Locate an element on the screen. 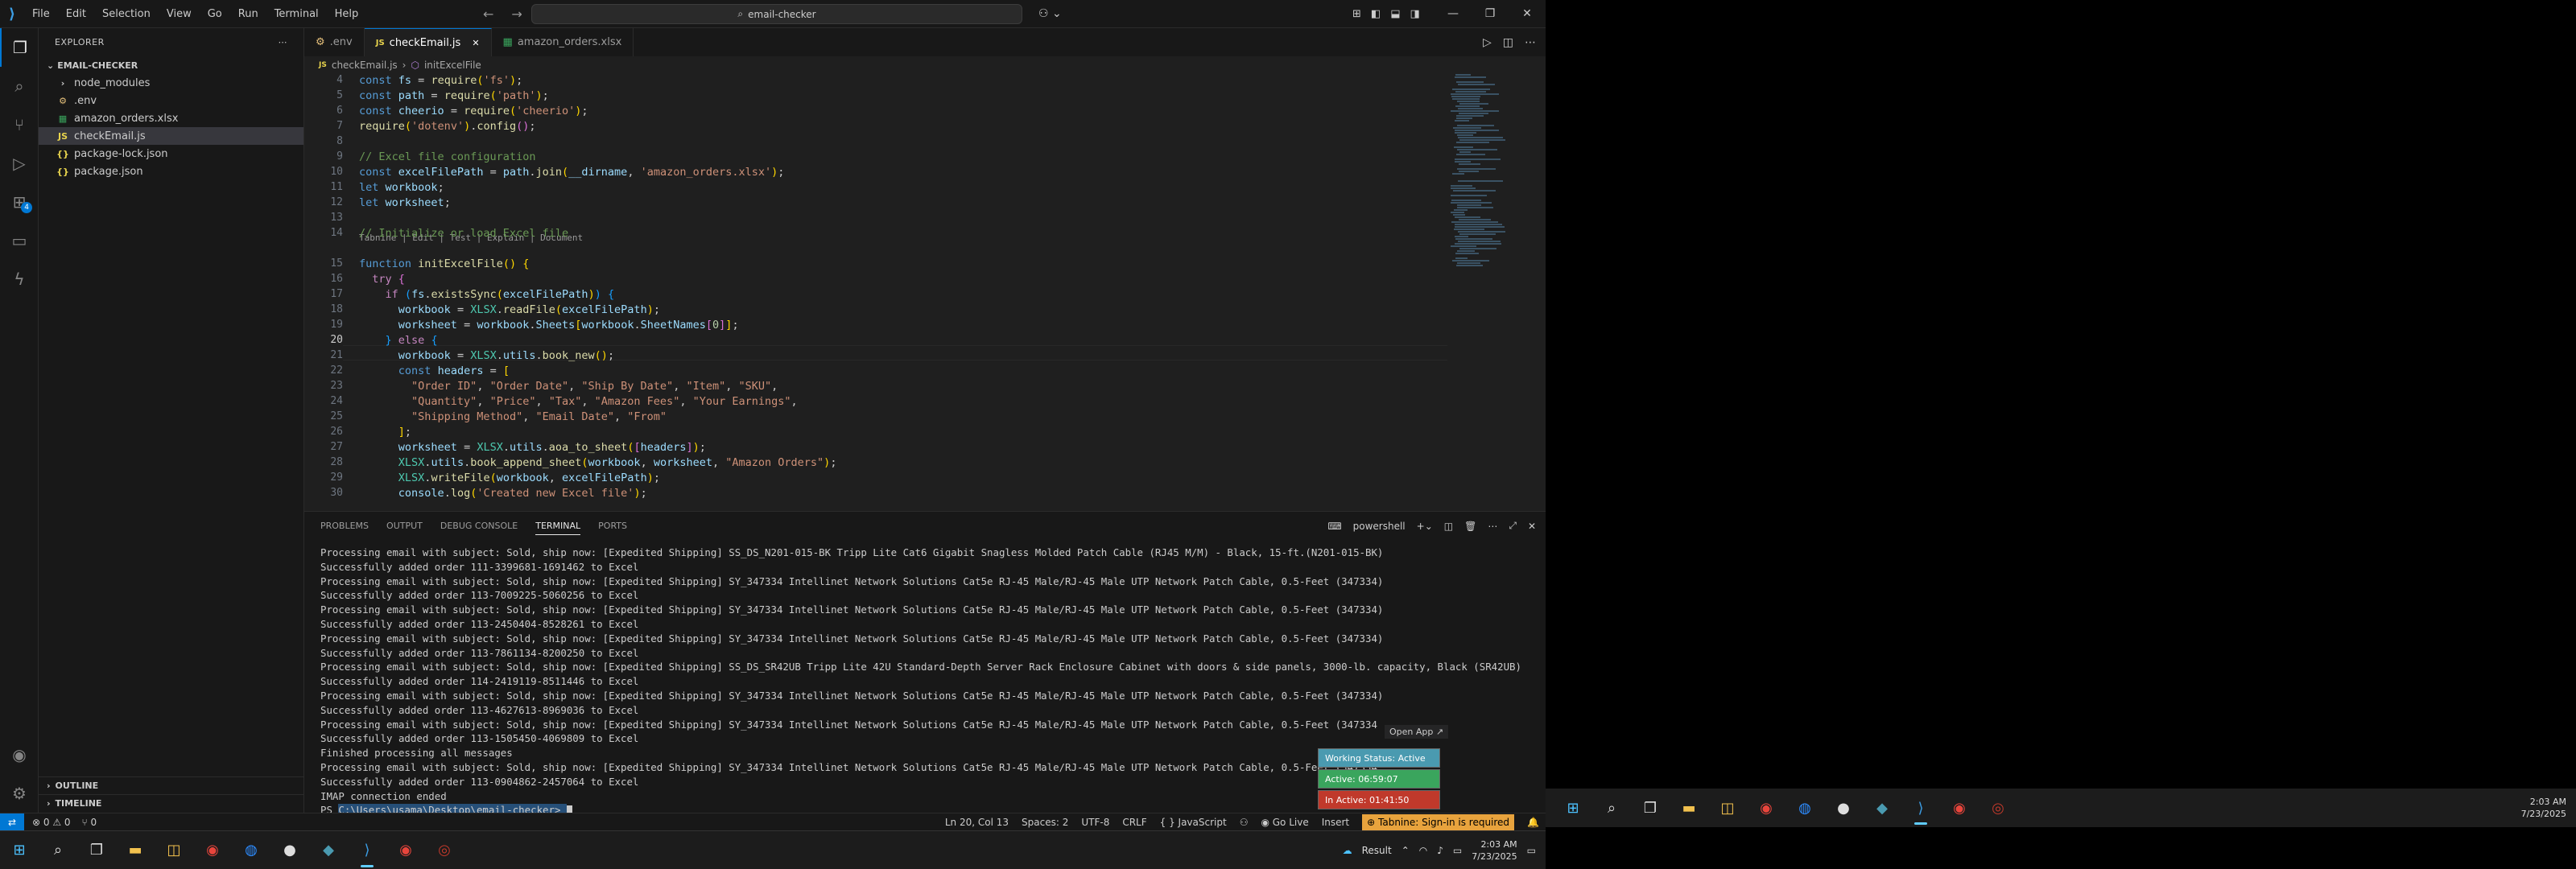 Image resolution: width=2576 pixels, height=869 pixels. split-editor-icon: ◫ is located at coordinates (1508, 42).